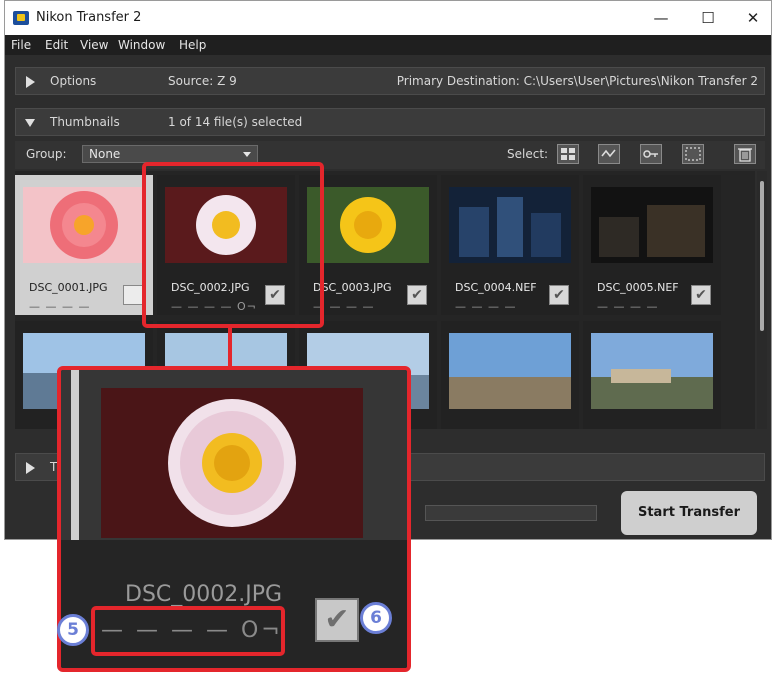 This screenshot has width=772, height=673. Describe the element at coordinates (192, 45) in the screenshot. I see `menu-help: Help` at that location.